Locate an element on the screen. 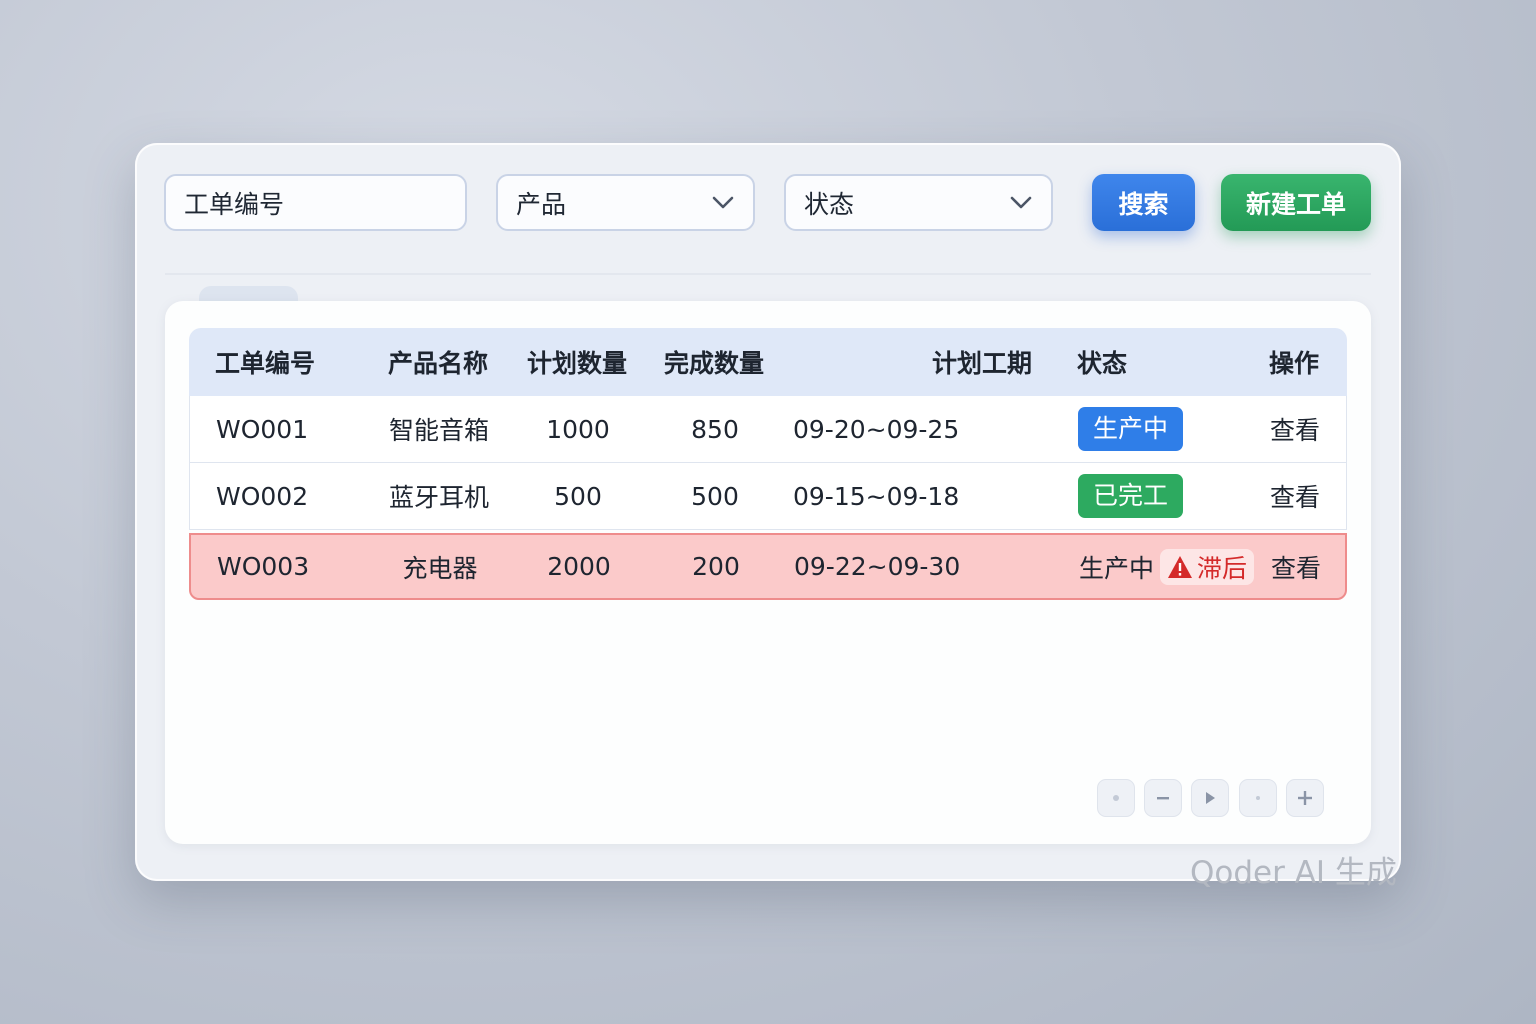  status-text: 生产中 is located at coordinates (1117, 568).